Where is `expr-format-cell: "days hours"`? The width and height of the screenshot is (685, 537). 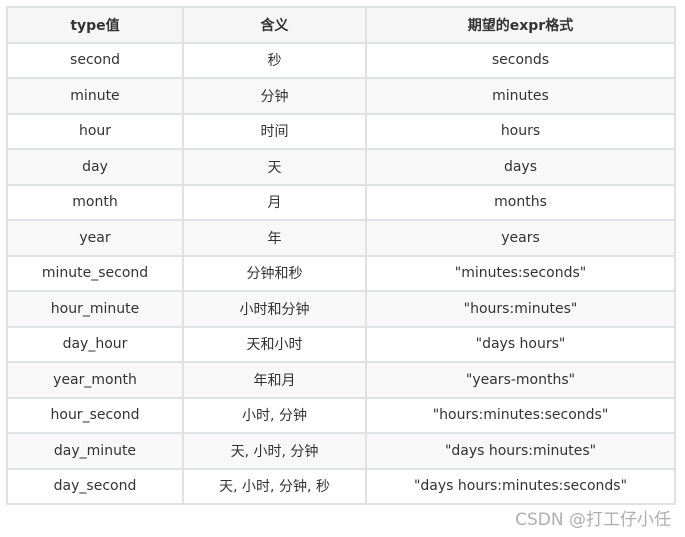
expr-format-cell: "days hours" is located at coordinates (520, 344).